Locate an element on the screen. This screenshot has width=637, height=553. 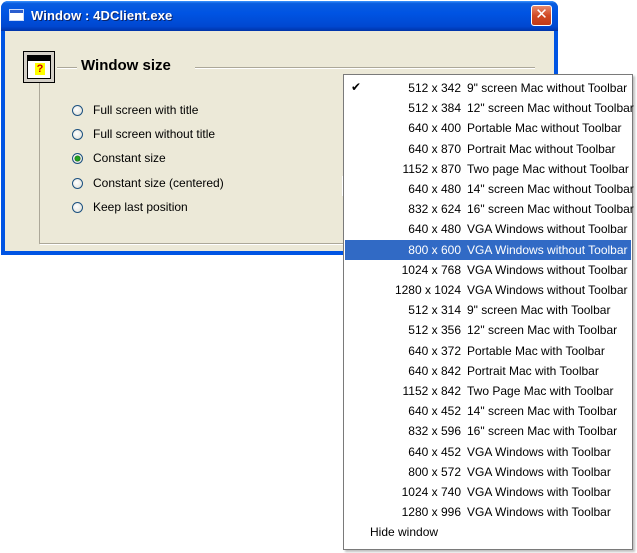
menu-item: 1280 x 996 VGA Windows with Toolbar is located at coordinates (488, 512).